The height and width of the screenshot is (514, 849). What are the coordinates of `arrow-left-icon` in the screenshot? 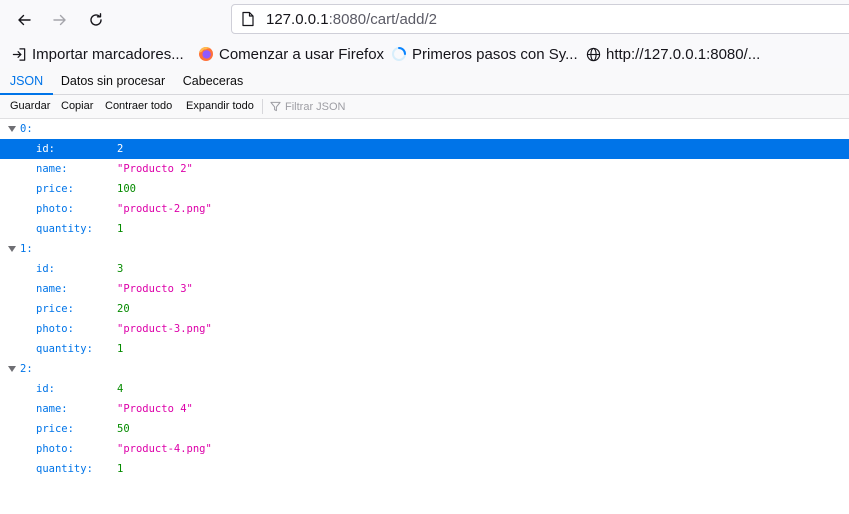 It's located at (24, 20).